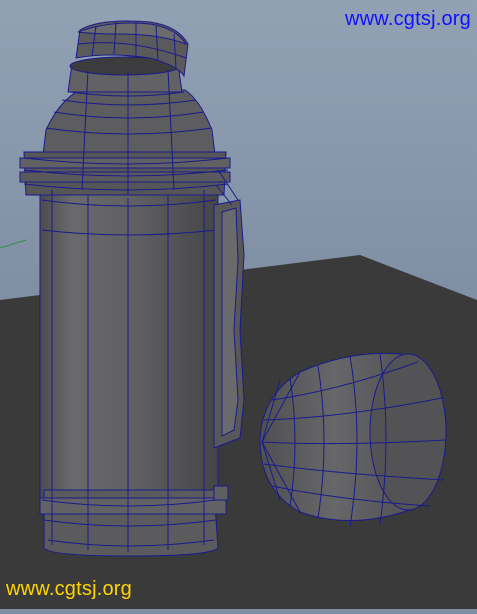 This screenshot has width=477, height=614. Describe the element at coordinates (69, 589) in the screenshot. I see `watermark-bottom: www.cgtsj.org` at that location.